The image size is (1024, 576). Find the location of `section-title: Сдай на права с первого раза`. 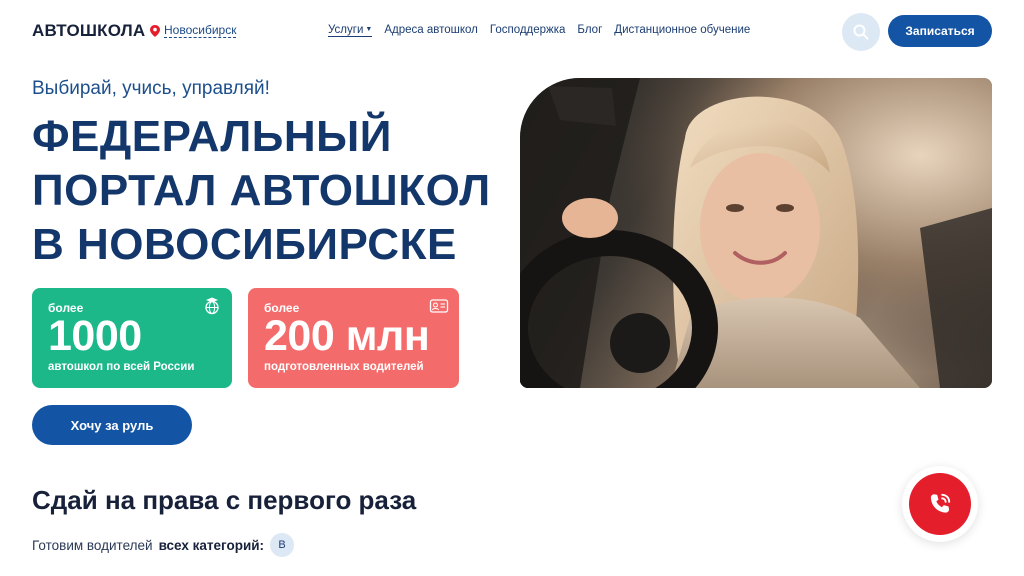

section-title: Сдай на права с первого раза is located at coordinates (224, 500).